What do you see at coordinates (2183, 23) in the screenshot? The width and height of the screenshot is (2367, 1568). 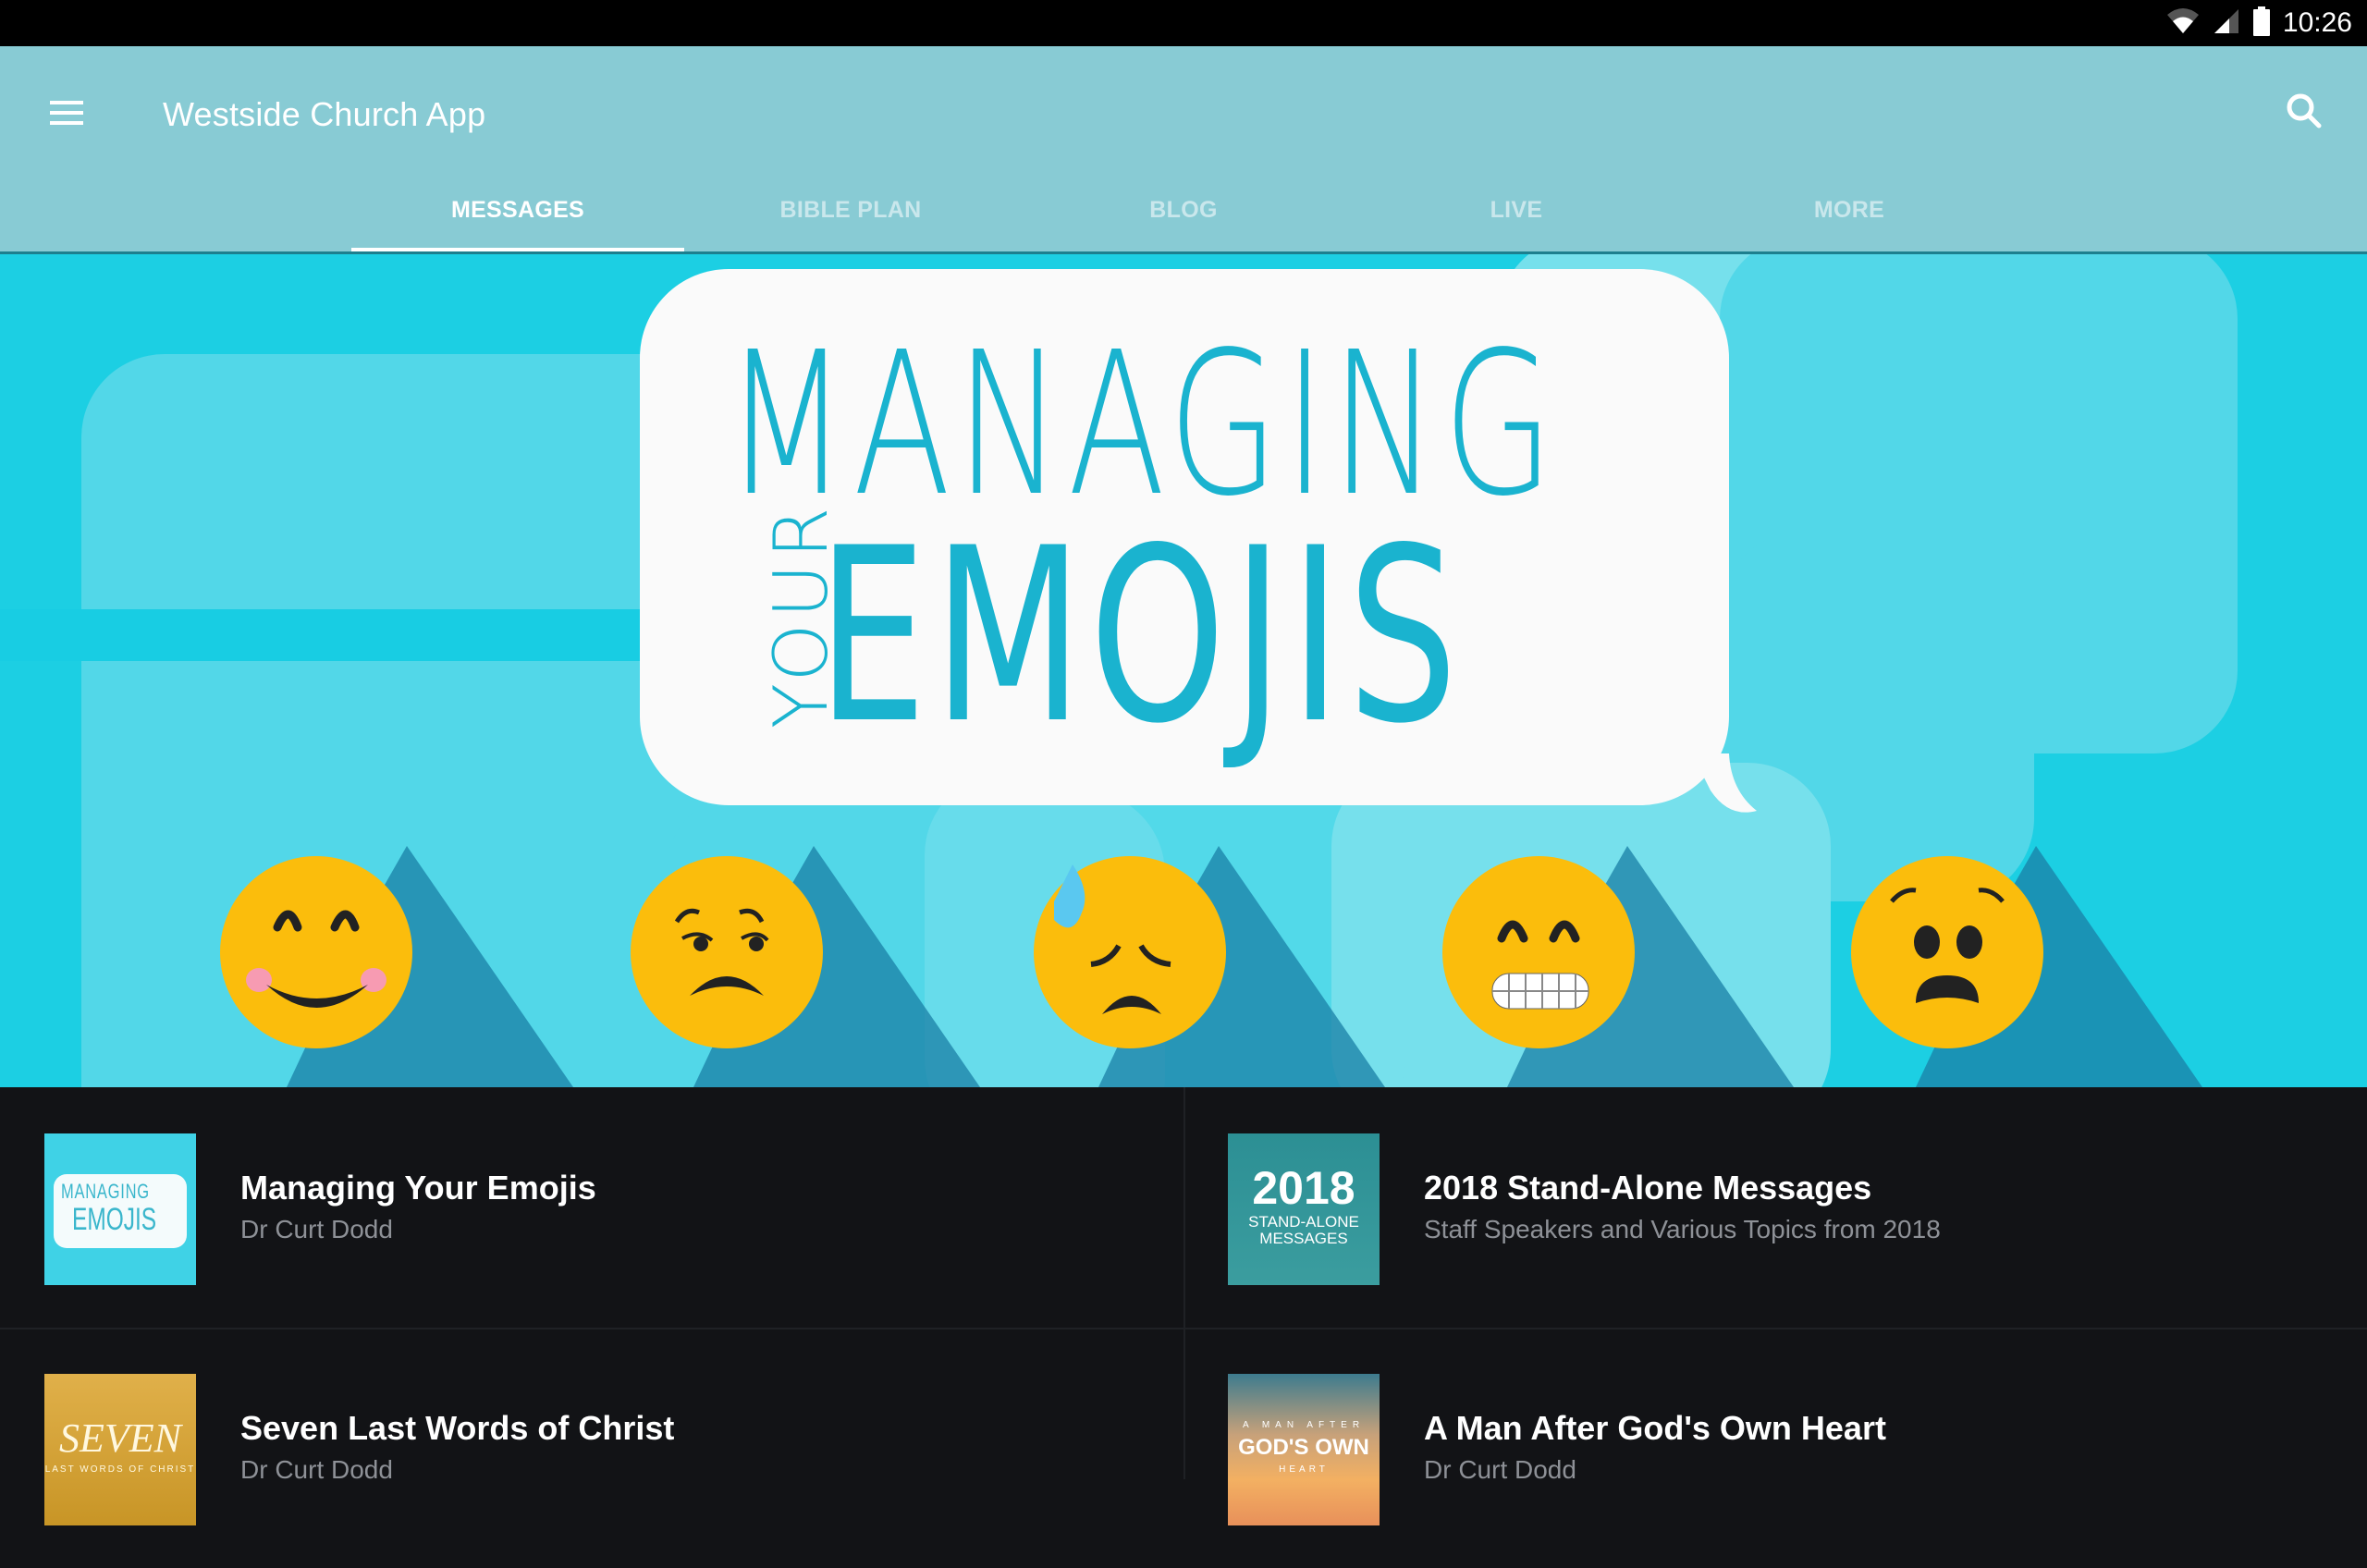 I see `wifi-icon` at bounding box center [2183, 23].